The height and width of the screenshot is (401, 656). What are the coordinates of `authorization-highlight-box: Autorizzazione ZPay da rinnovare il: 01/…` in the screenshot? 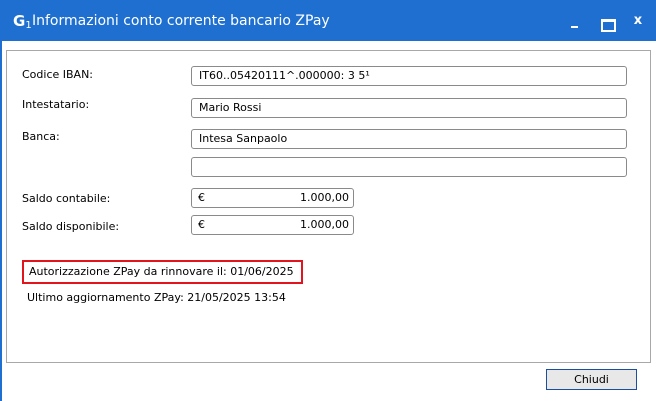 It's located at (162, 272).